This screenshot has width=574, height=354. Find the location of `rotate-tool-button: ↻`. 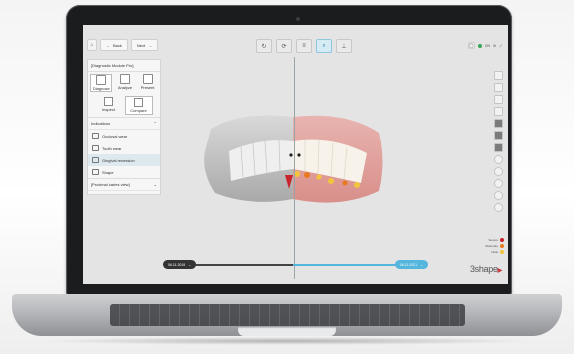

rotate-tool-button: ↻ is located at coordinates (264, 46).